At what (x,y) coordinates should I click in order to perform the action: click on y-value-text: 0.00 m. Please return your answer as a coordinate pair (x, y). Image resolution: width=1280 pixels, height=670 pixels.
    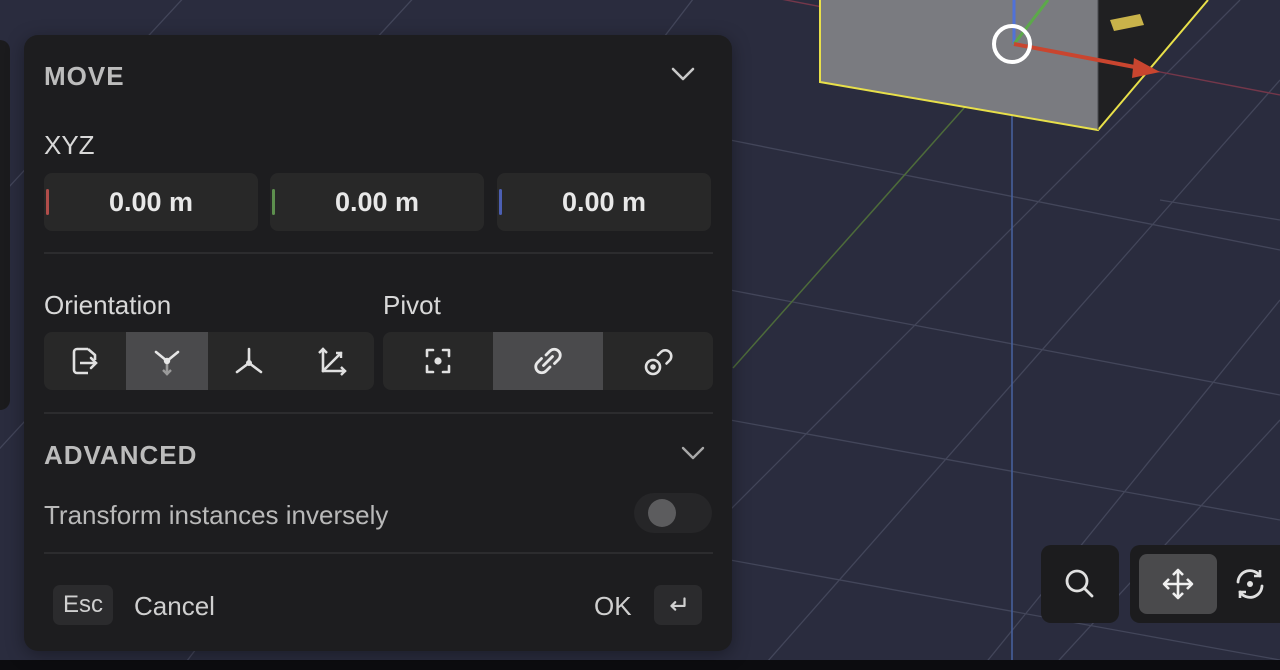
    Looking at the image, I should click on (377, 201).